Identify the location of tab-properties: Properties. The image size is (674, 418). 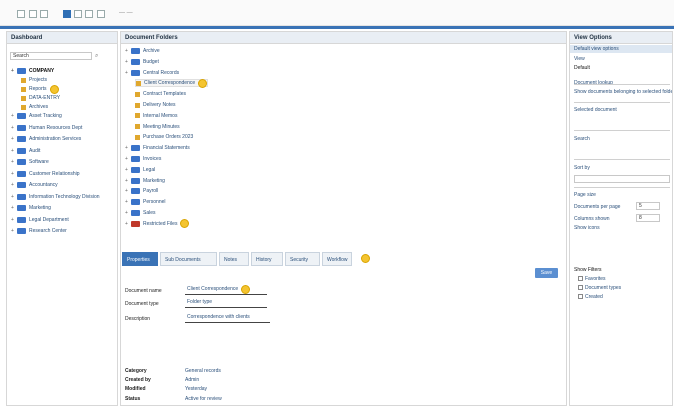
(140, 259).